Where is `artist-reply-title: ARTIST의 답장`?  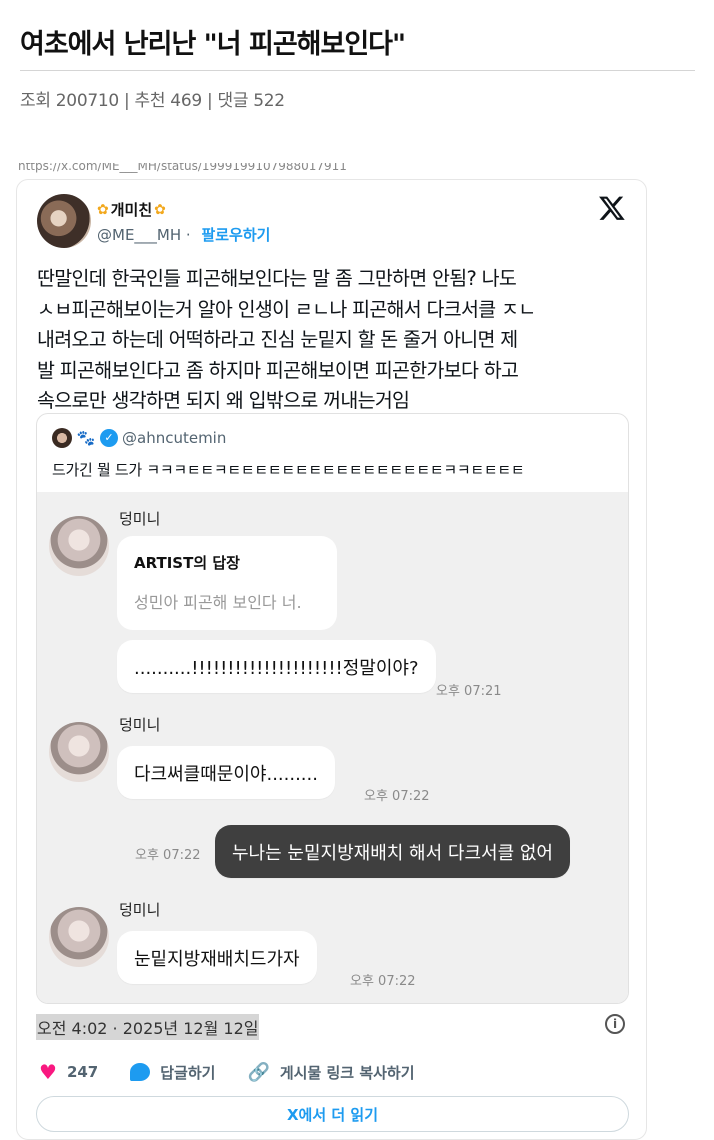 artist-reply-title: ARTIST의 답장 is located at coordinates (187, 563).